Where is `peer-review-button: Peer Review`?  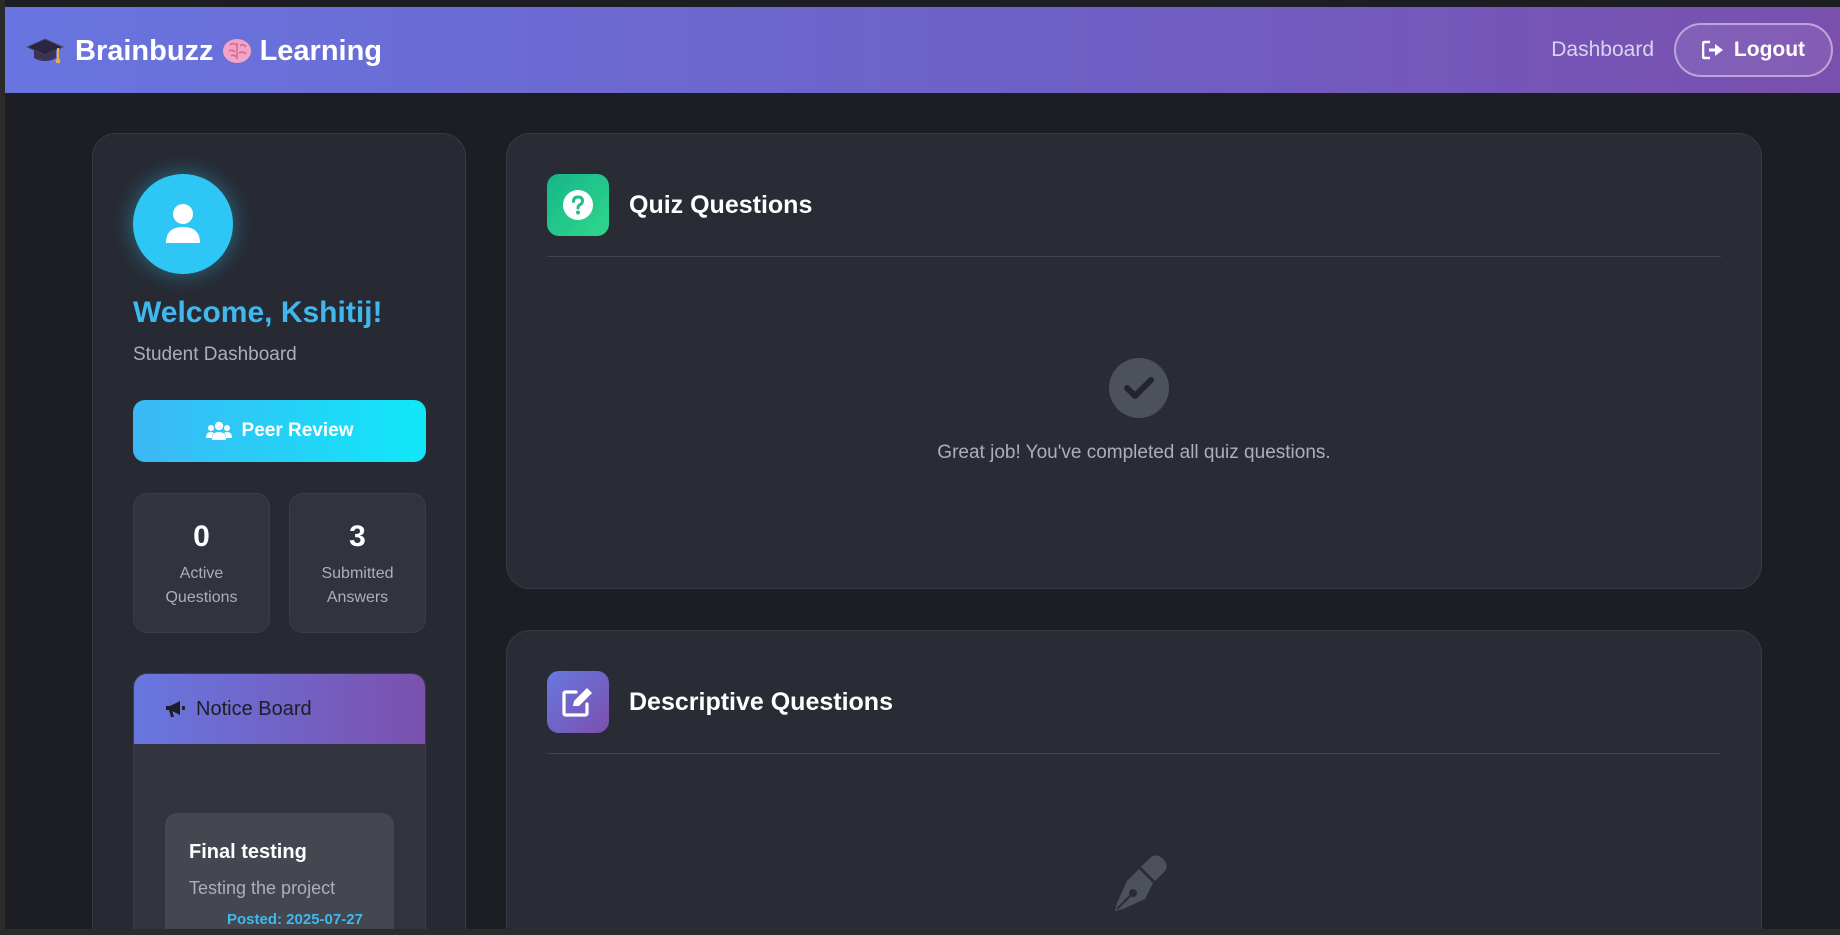
peer-review-button: Peer Review is located at coordinates (279, 431).